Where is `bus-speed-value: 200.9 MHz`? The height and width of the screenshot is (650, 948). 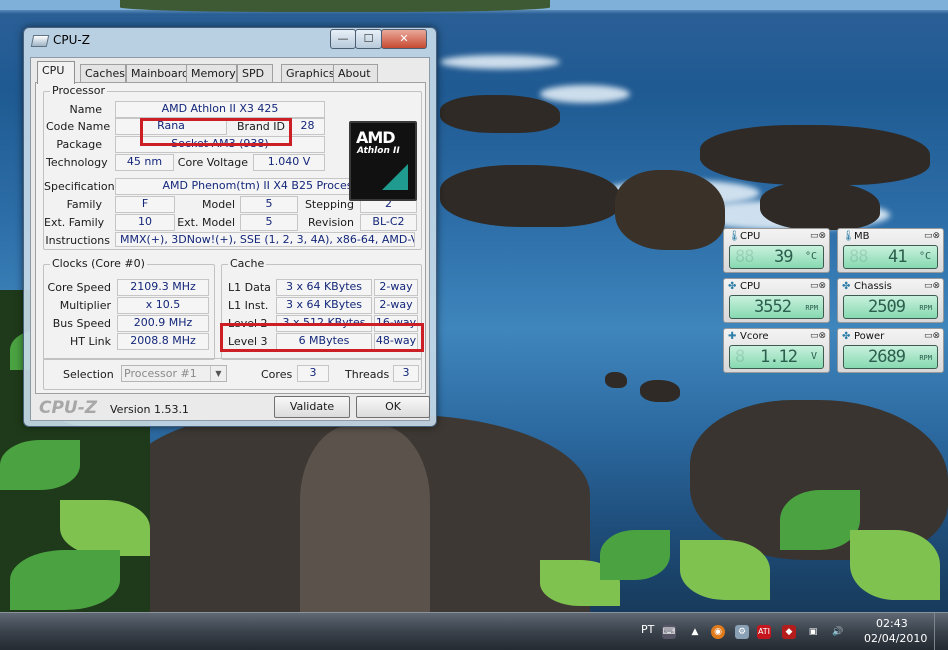 bus-speed-value: 200.9 MHz is located at coordinates (163, 323).